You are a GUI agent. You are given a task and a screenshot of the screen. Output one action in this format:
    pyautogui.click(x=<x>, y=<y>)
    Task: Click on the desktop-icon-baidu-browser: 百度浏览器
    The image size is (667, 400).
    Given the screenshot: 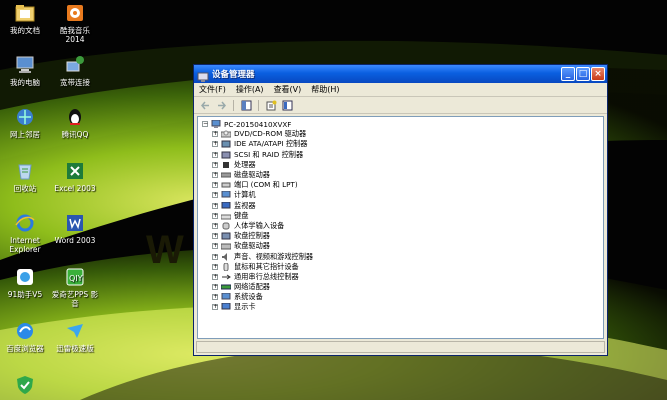 What is the action you would take?
    pyautogui.click(x=25, y=336)
    